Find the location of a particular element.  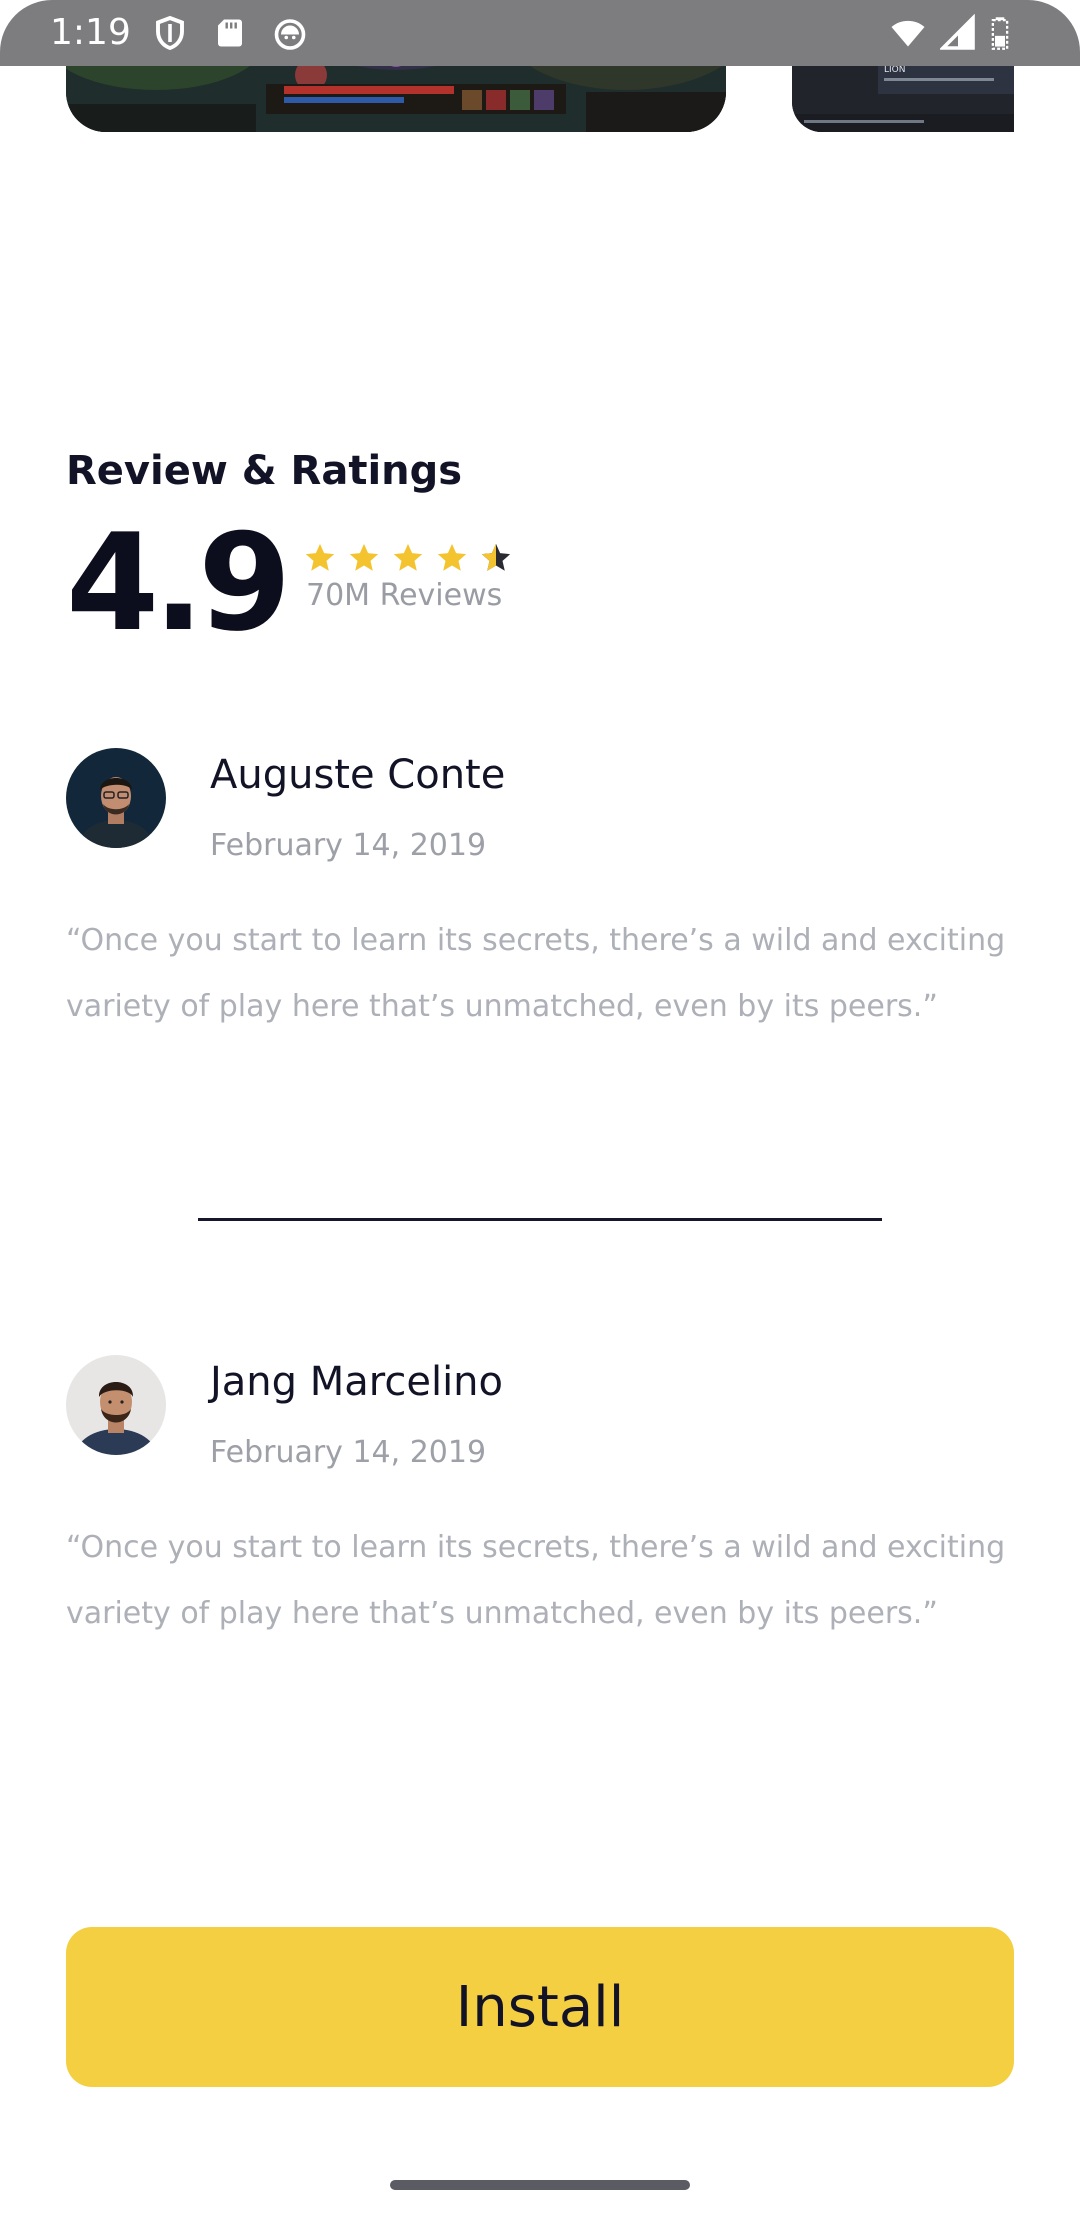

home-indicator is located at coordinates (540, 2185).